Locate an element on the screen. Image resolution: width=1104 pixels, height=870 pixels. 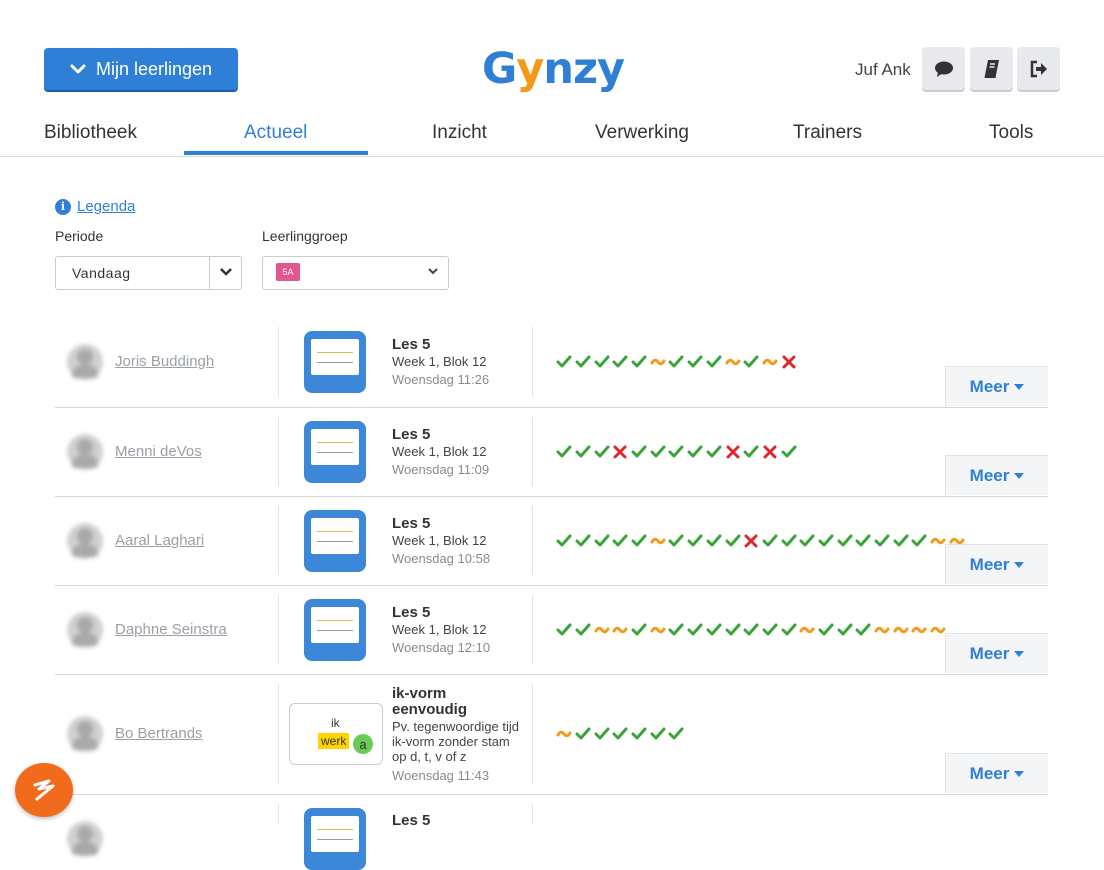
user-name: Juf Ank is located at coordinates (883, 69).